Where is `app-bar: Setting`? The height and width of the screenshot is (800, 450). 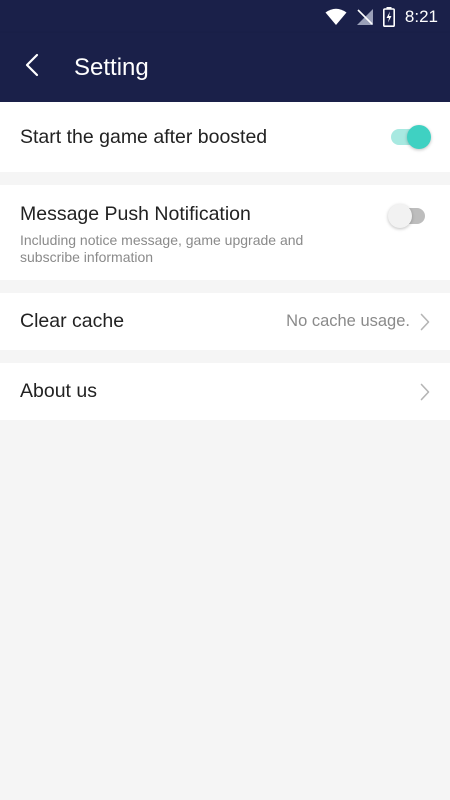
app-bar: Setting is located at coordinates (225, 67).